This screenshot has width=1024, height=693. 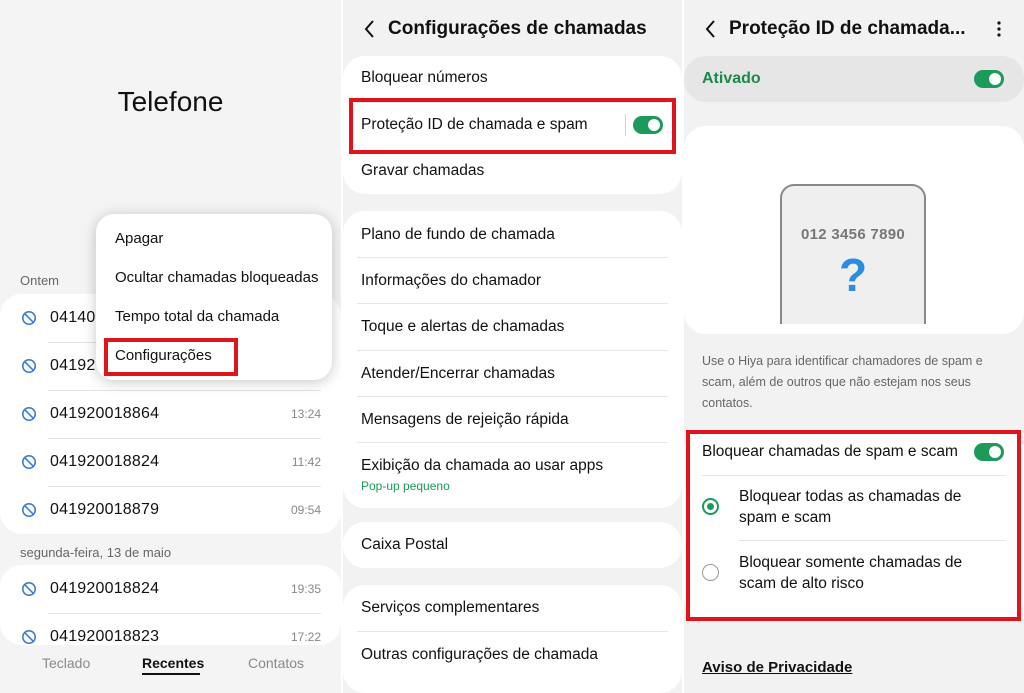 What do you see at coordinates (422, 171) in the screenshot?
I see `setting-record-calls: Gravar chamadas` at bounding box center [422, 171].